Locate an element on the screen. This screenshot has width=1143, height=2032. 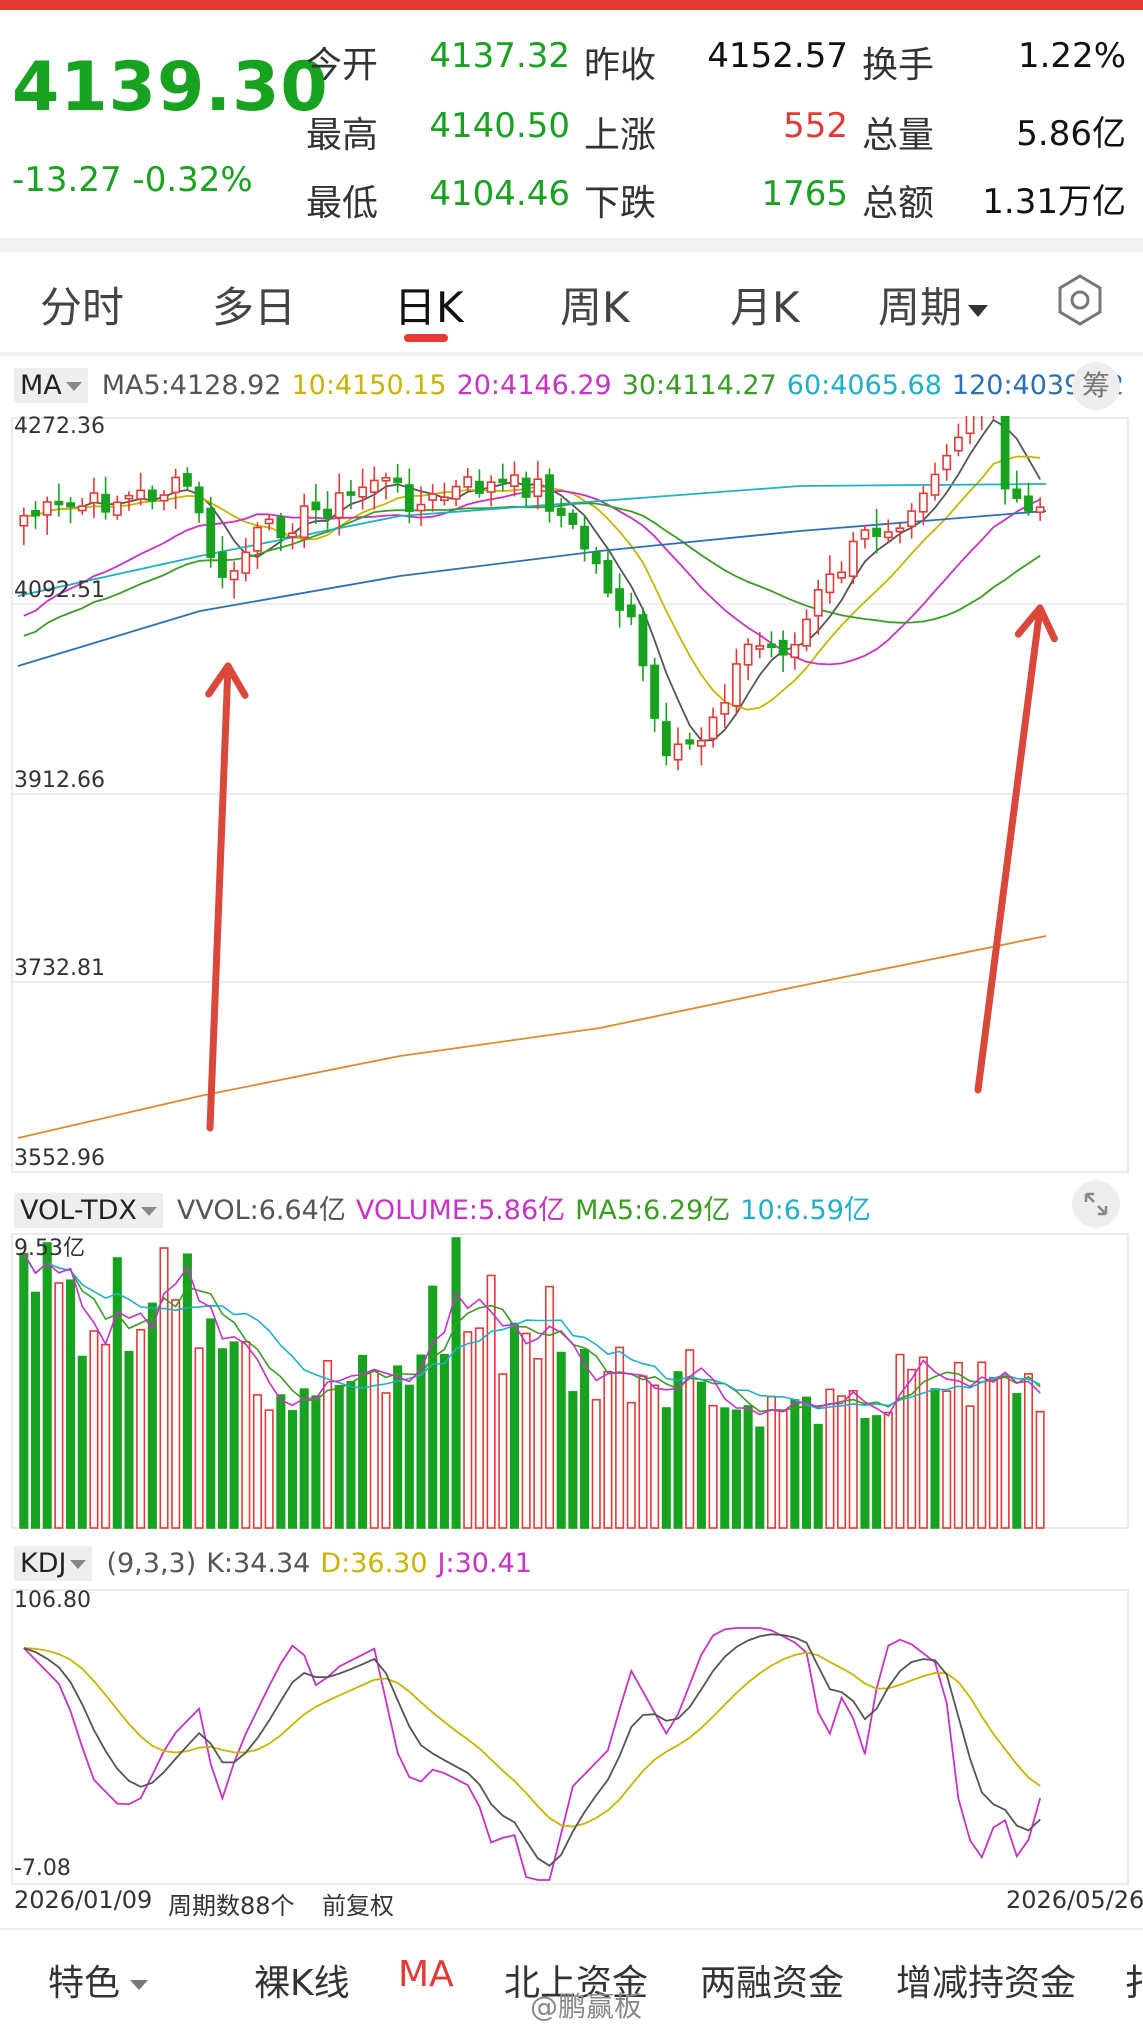
margin-funds-button: 两融资金 is located at coordinates (772, 1980).